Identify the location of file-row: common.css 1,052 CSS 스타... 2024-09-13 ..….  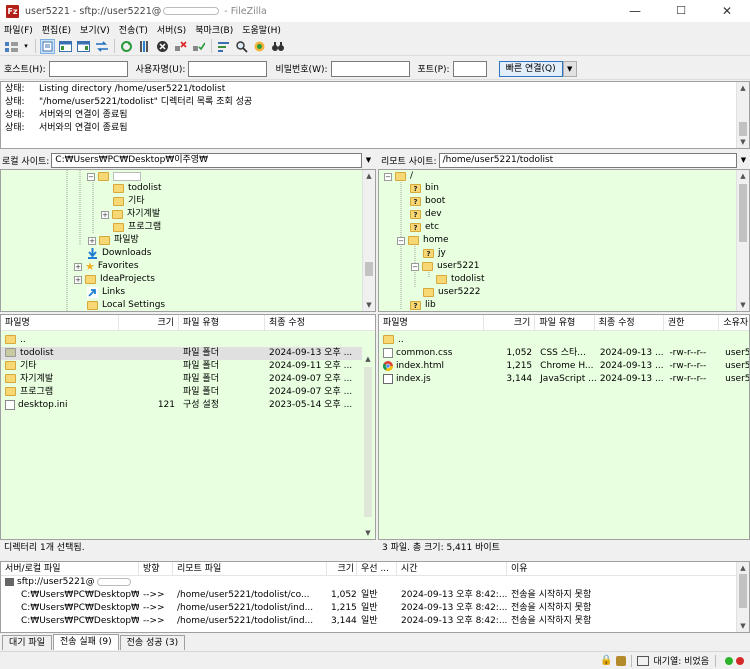
(564, 353).